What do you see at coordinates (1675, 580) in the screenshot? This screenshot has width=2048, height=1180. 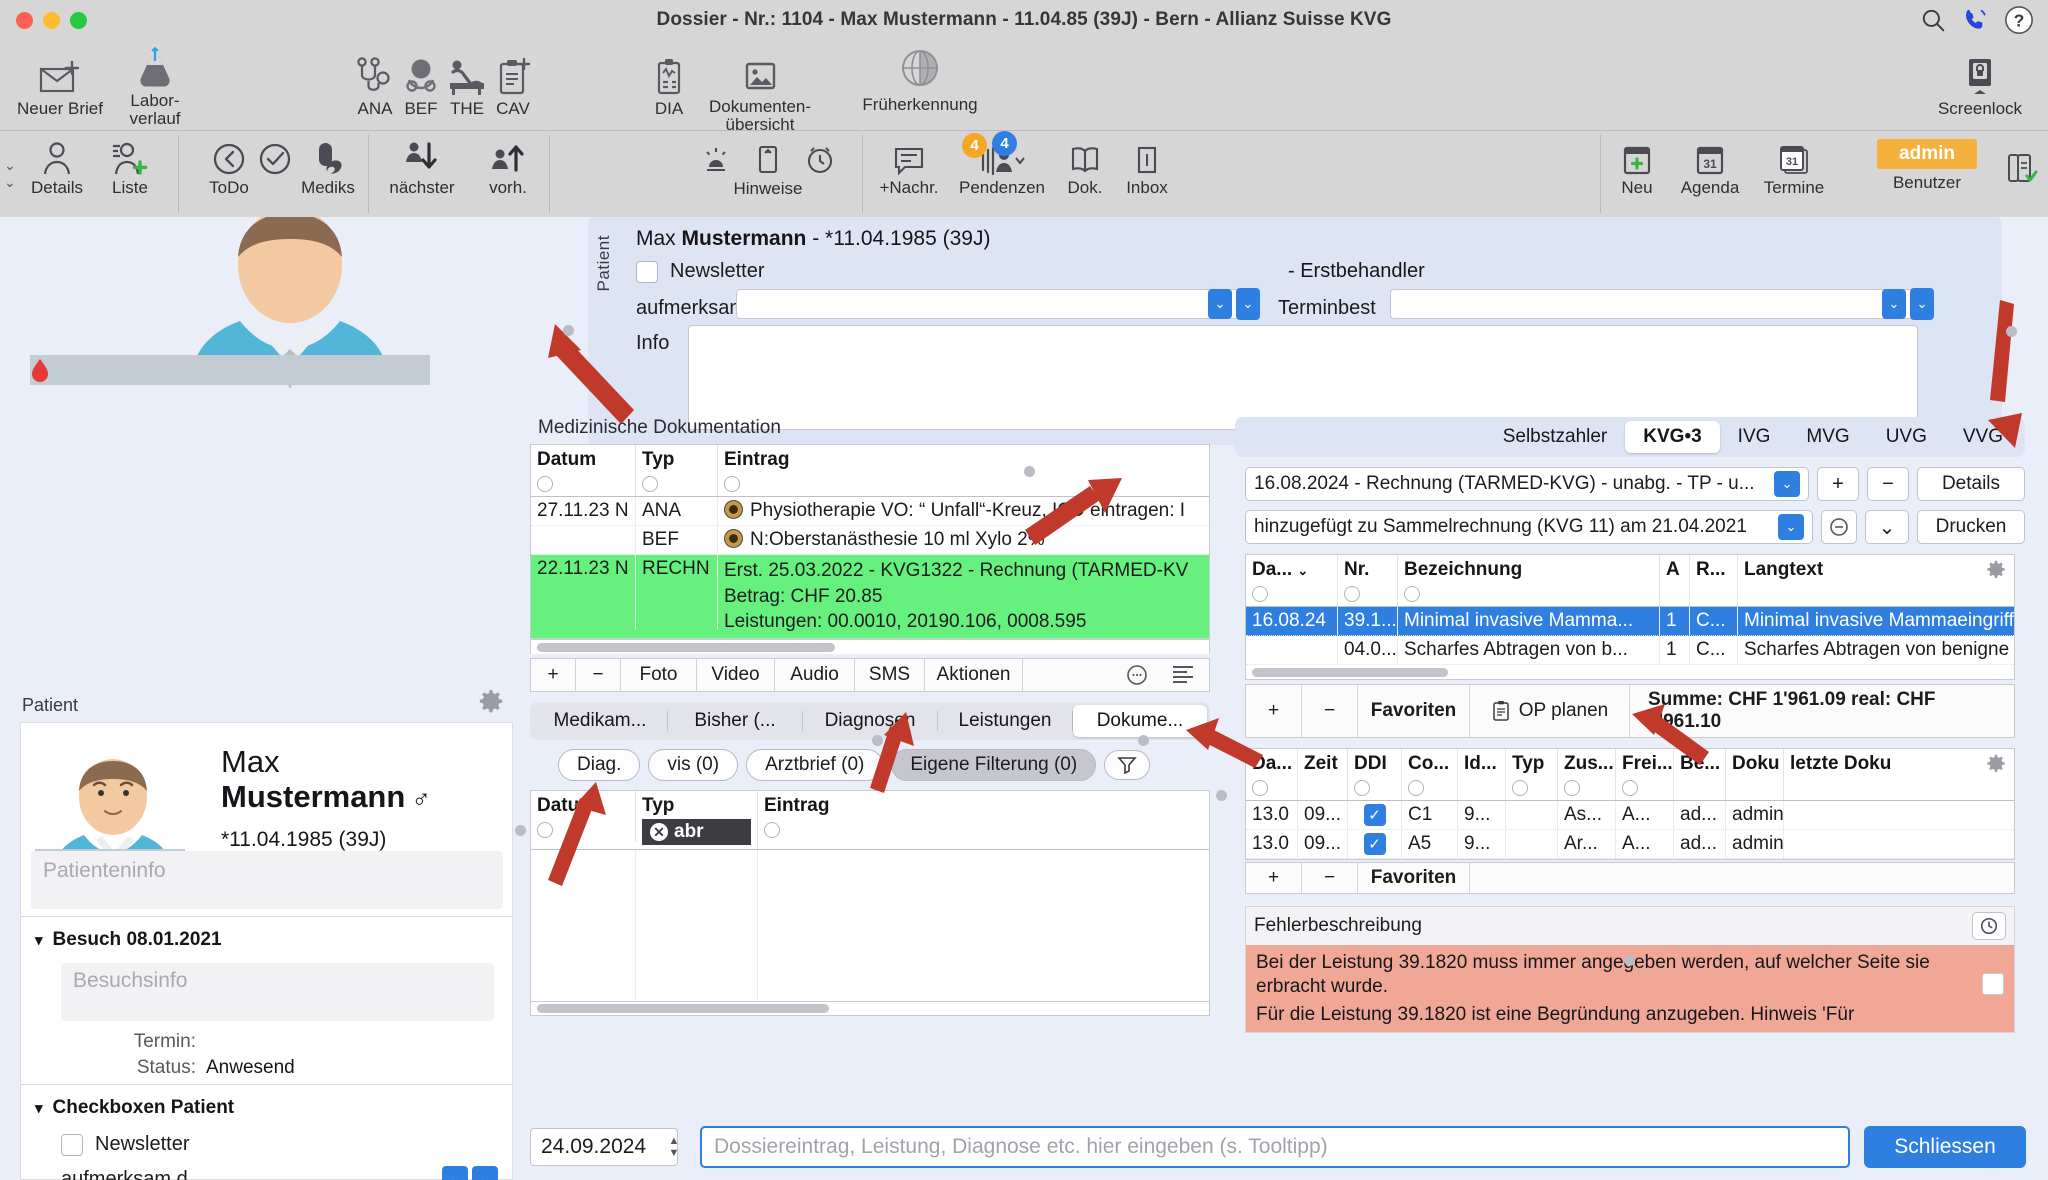 I see `services-col-a: A` at bounding box center [1675, 580].